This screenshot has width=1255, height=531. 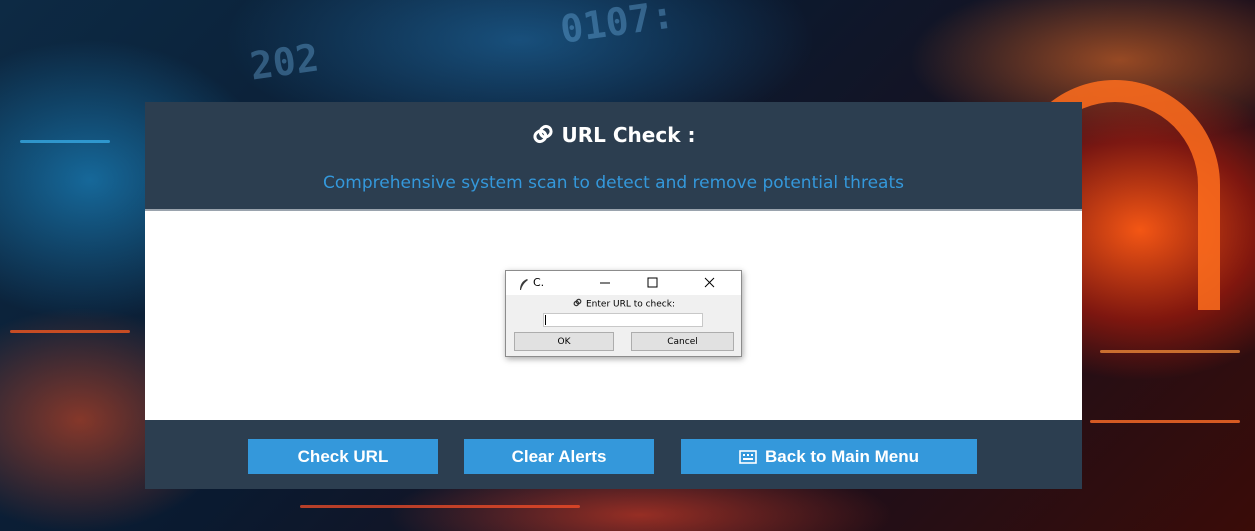 I want to click on back-to-main-menu-button: Back to Main Menu, so click(x=829, y=456).